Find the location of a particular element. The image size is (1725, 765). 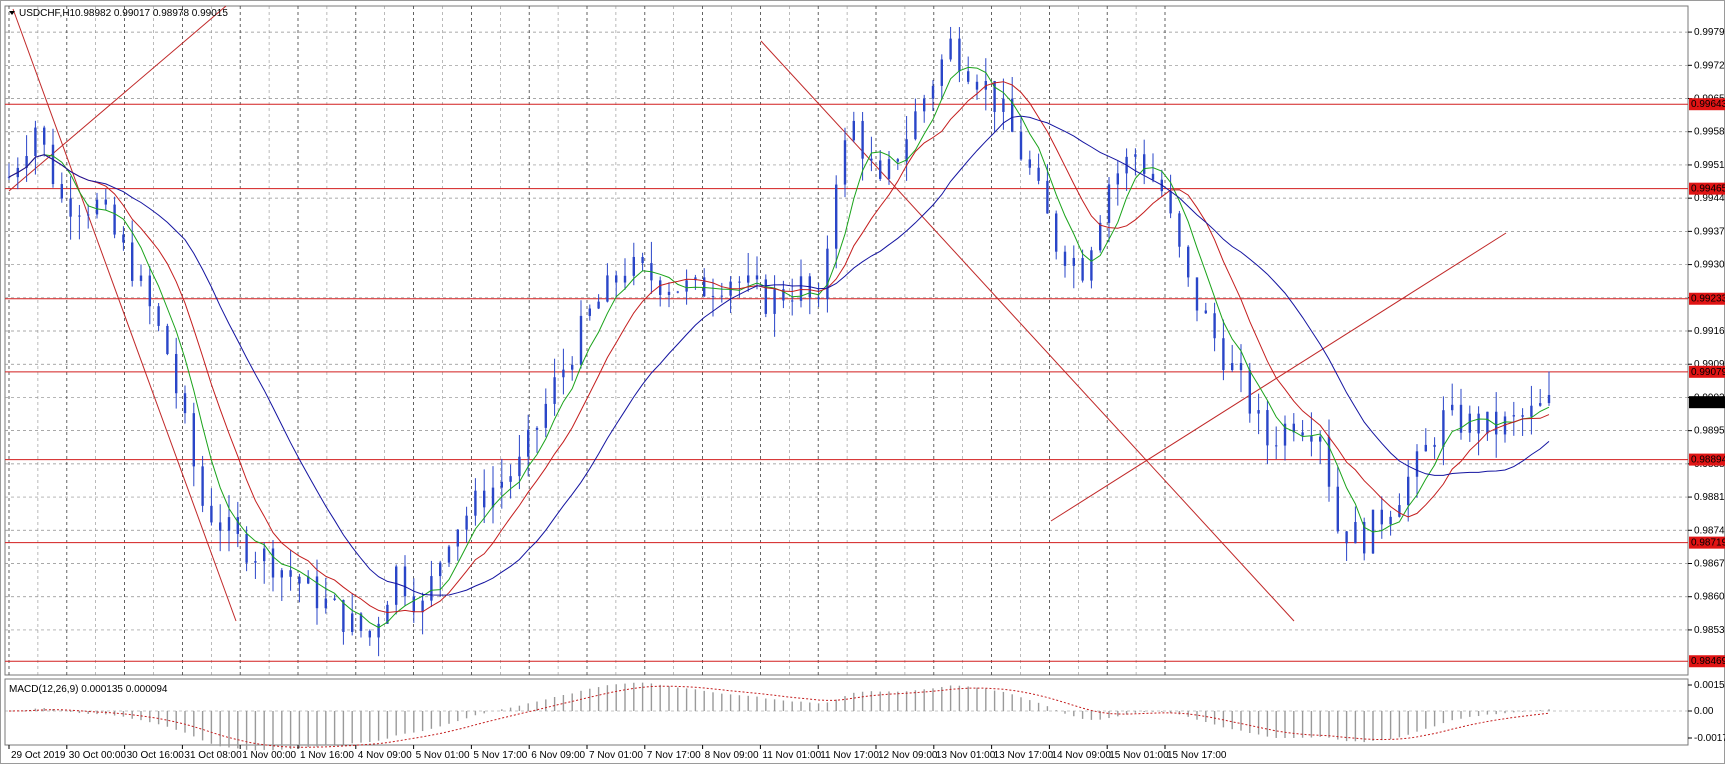

time-tick-label: 7 Nov 01:00 is located at coordinates (616, 755).